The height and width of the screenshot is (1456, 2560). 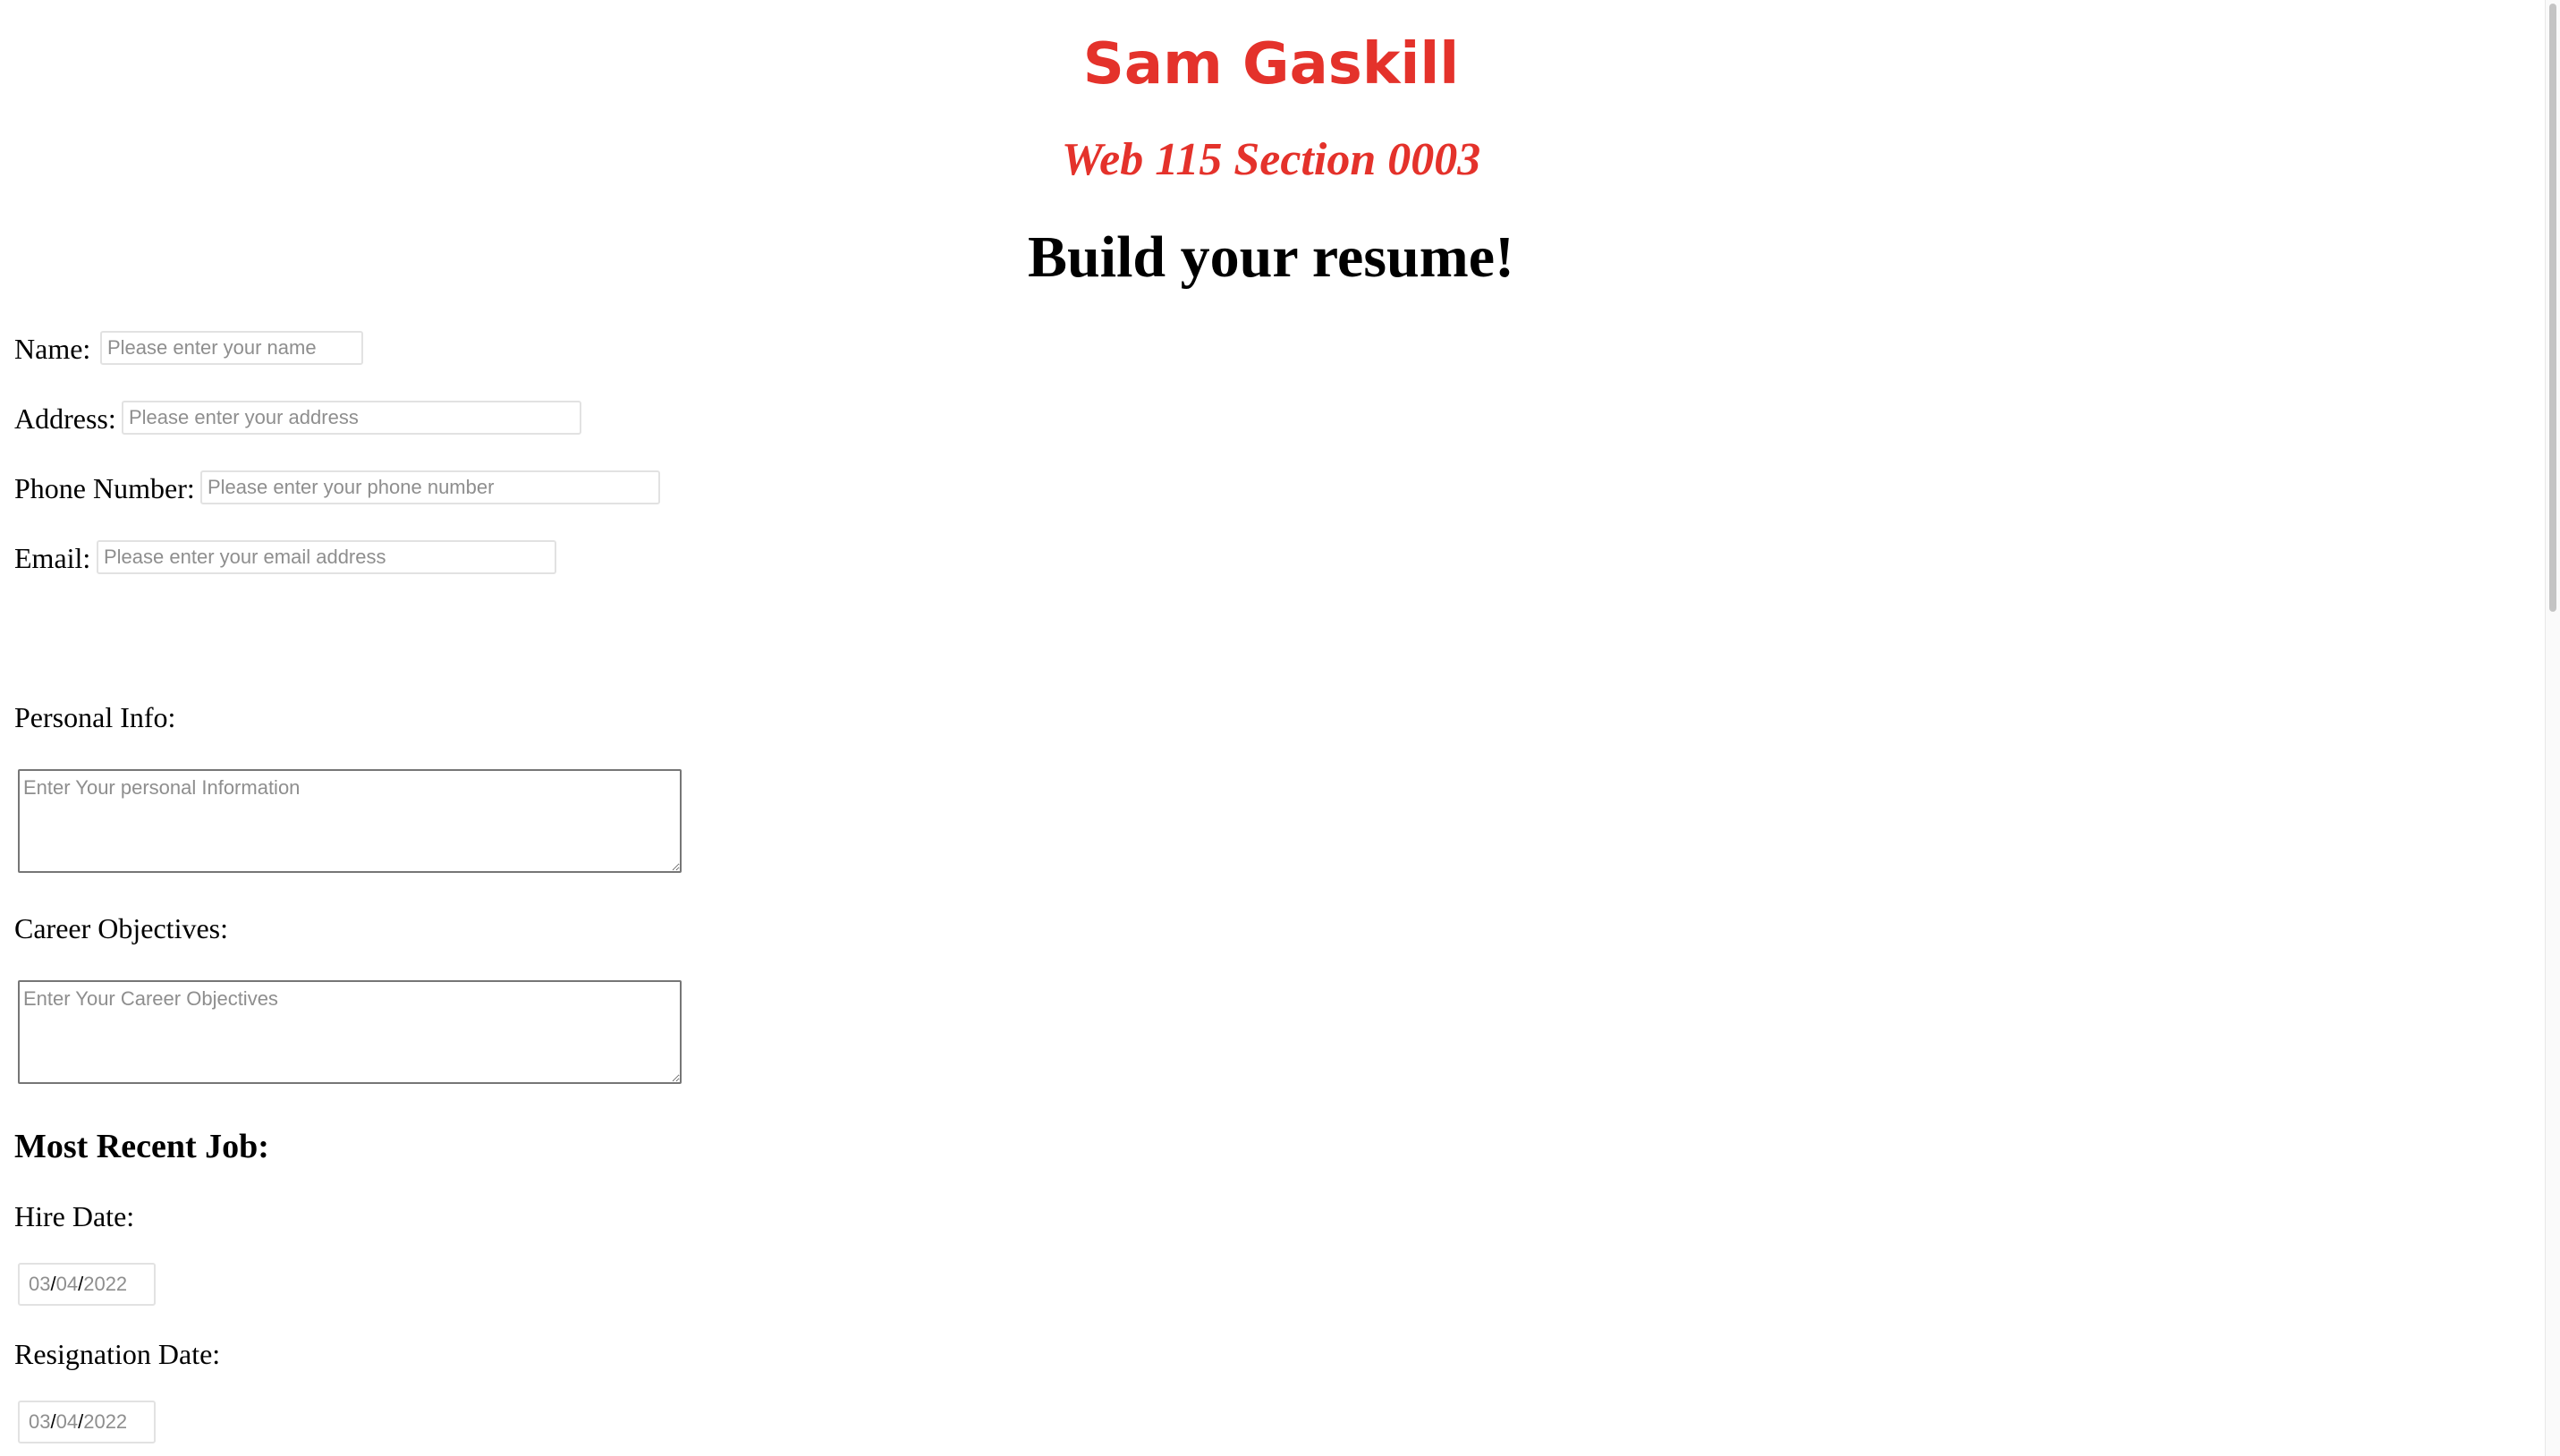 I want to click on address-input, so click(x=351, y=418).